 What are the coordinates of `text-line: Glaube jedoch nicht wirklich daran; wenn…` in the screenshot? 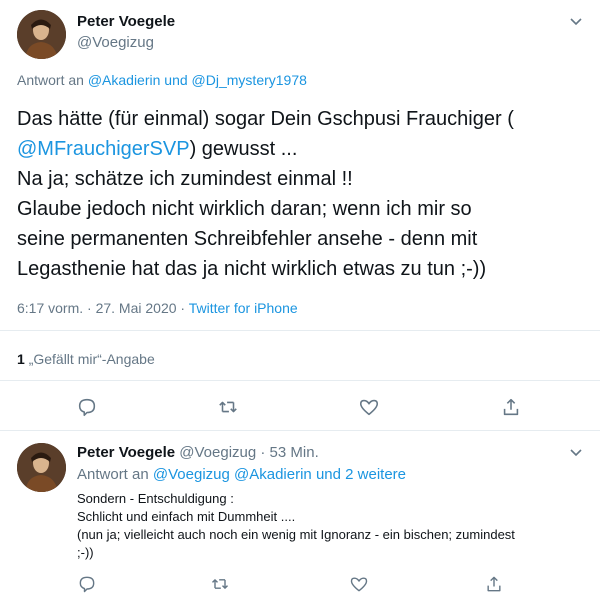 It's located at (244, 209).